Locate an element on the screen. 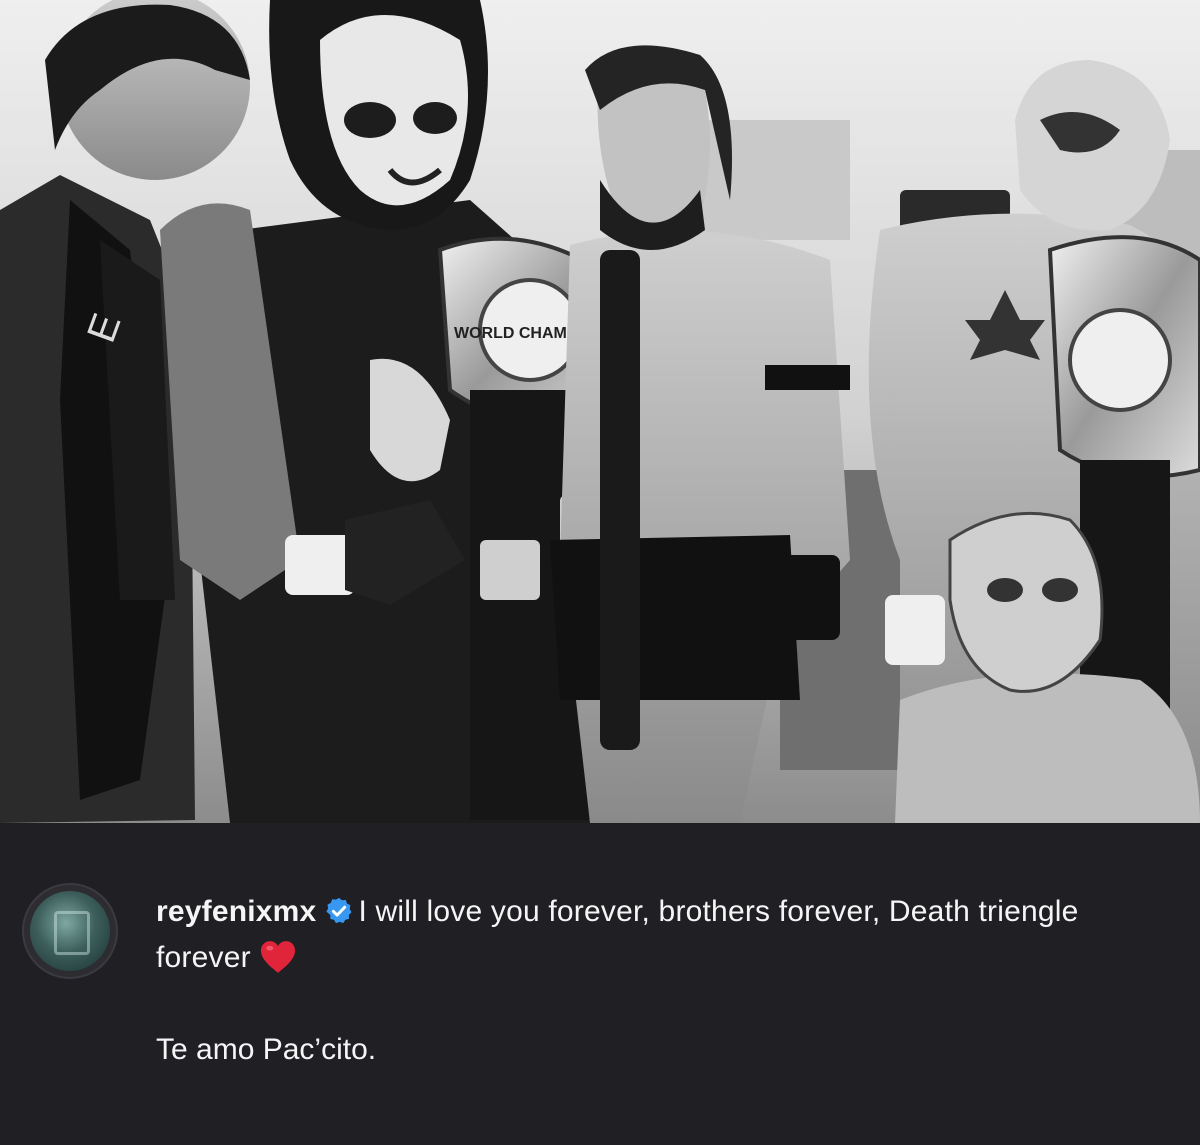 The width and height of the screenshot is (1200, 1145). avatar-ring is located at coordinates (70, 931).